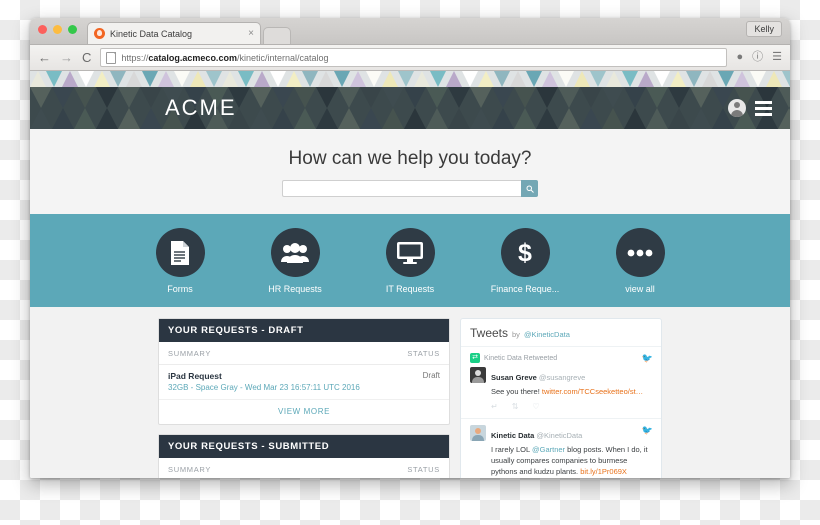 Image resolution: width=820 pixels, height=525 pixels. I want to click on forward-icon: →, so click(66, 57).